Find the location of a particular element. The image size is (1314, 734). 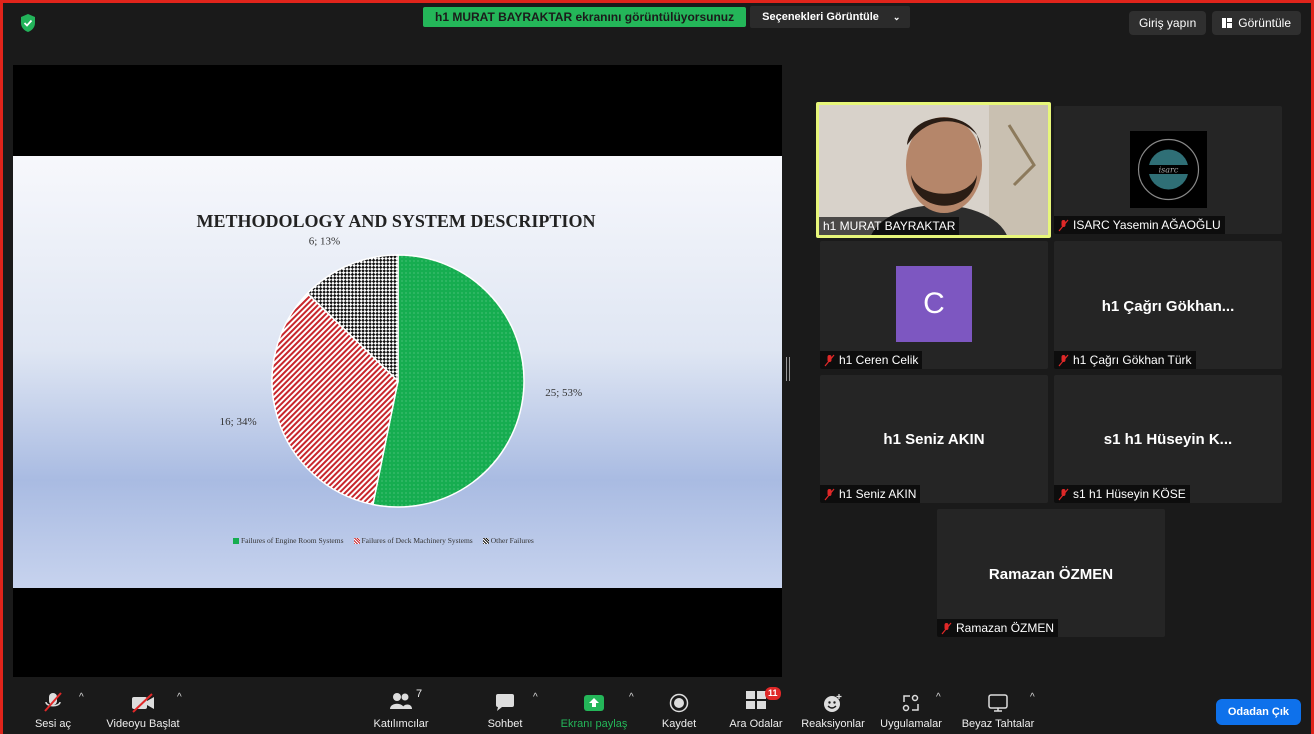

participants-button: 7 Katılımcılar is located at coordinates (401, 707).